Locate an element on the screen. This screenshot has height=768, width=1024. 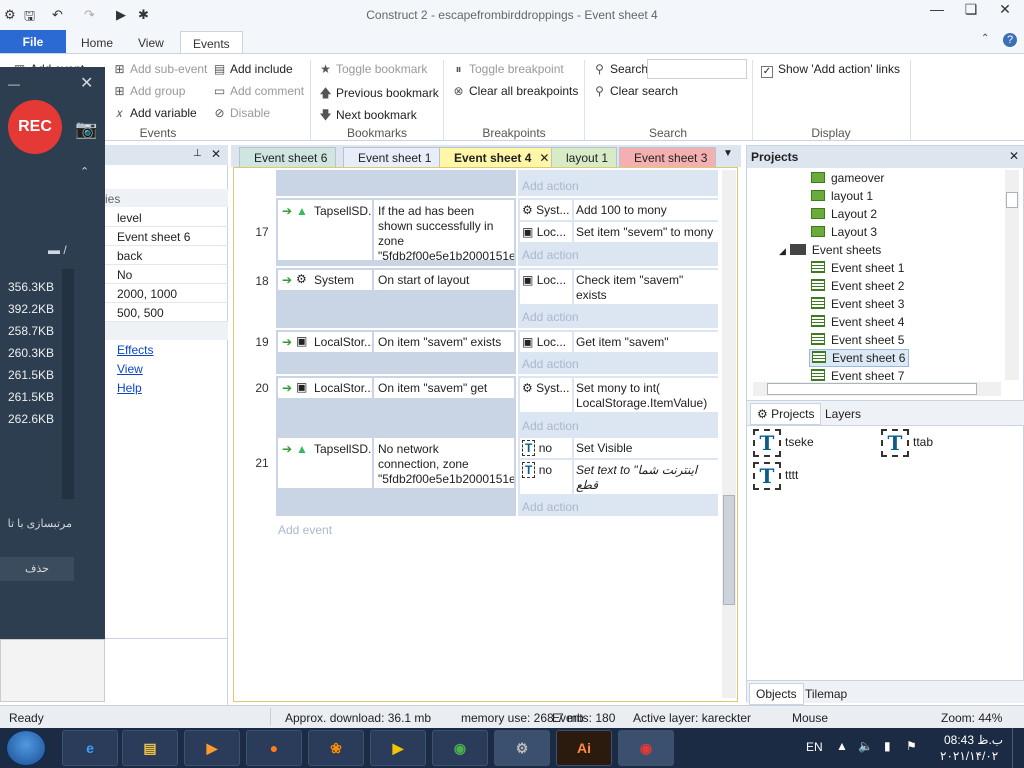
condition-text: On item "savem" get is located at coordinates (444, 388).